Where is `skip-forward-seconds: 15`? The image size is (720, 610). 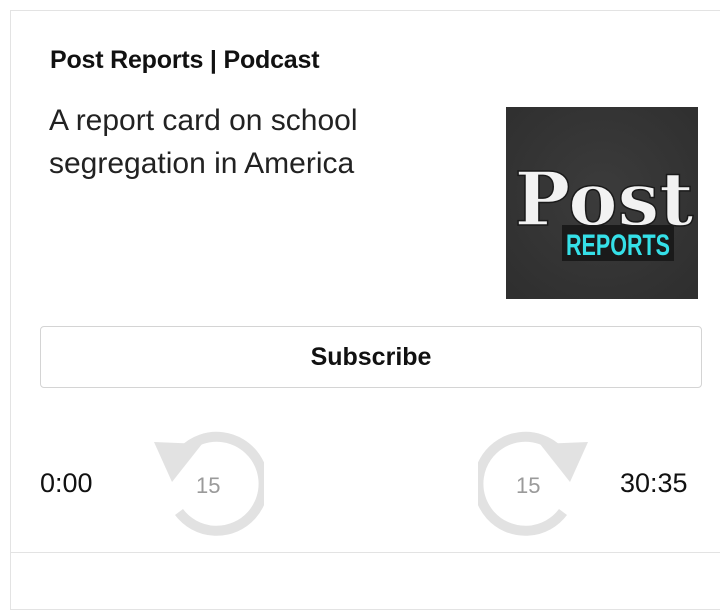 skip-forward-seconds: 15 is located at coordinates (528, 485).